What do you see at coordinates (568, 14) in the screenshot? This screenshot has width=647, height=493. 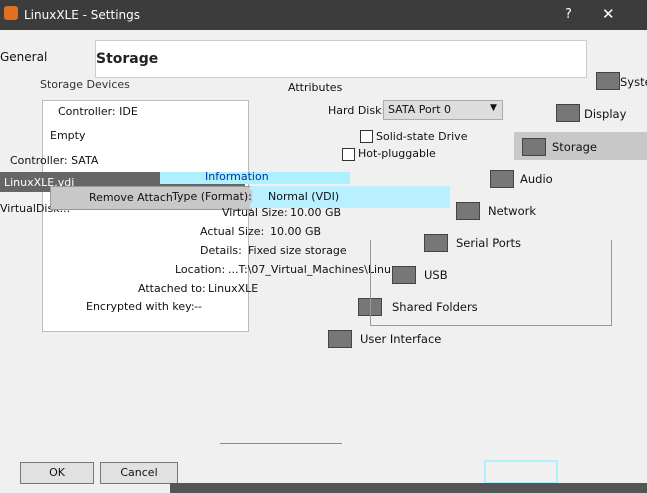 I see `help-button: ?` at bounding box center [568, 14].